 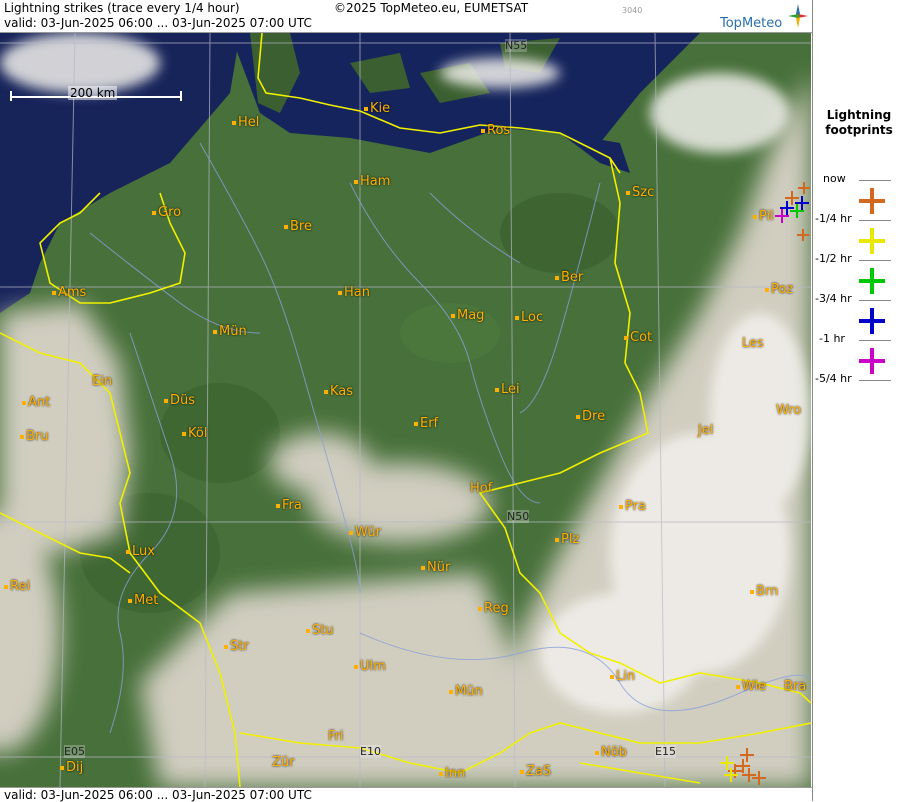 What do you see at coordinates (858, 233) in the screenshot?
I see `legend-row-quarter: -1/4 hr` at bounding box center [858, 233].